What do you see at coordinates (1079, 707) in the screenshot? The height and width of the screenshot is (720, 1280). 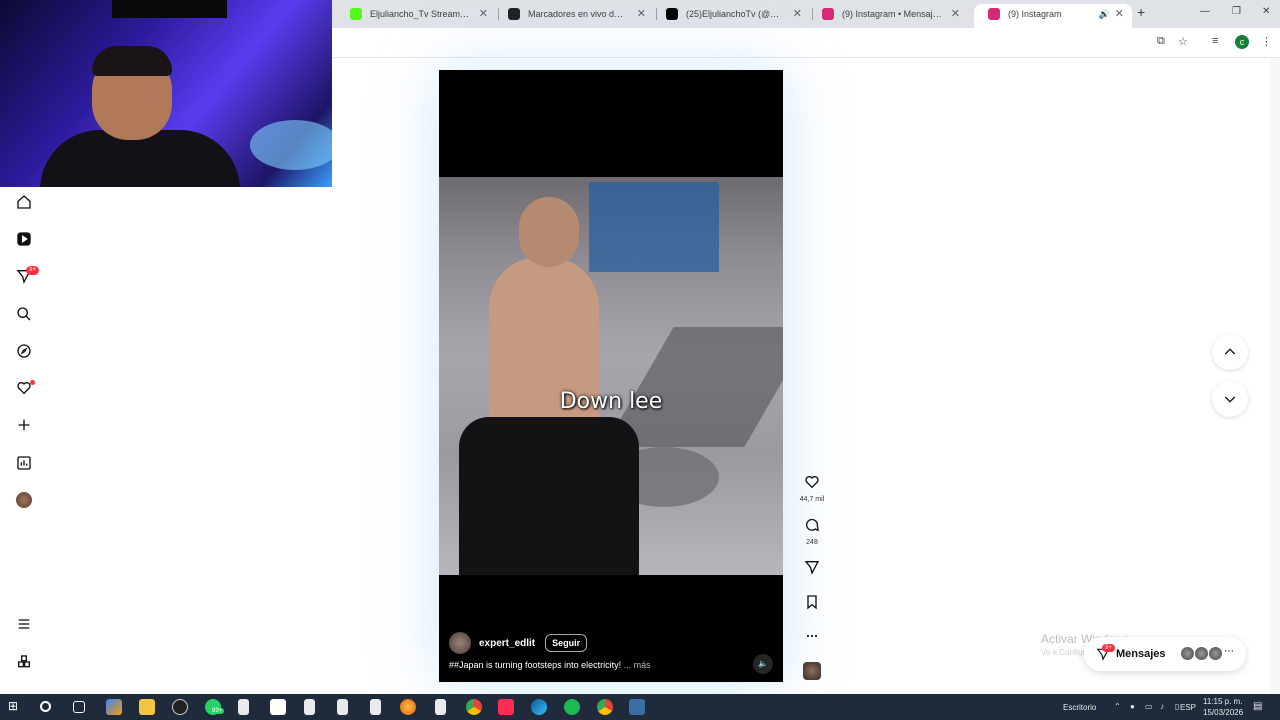 I see `desktop-label: Escritorio` at bounding box center [1079, 707].